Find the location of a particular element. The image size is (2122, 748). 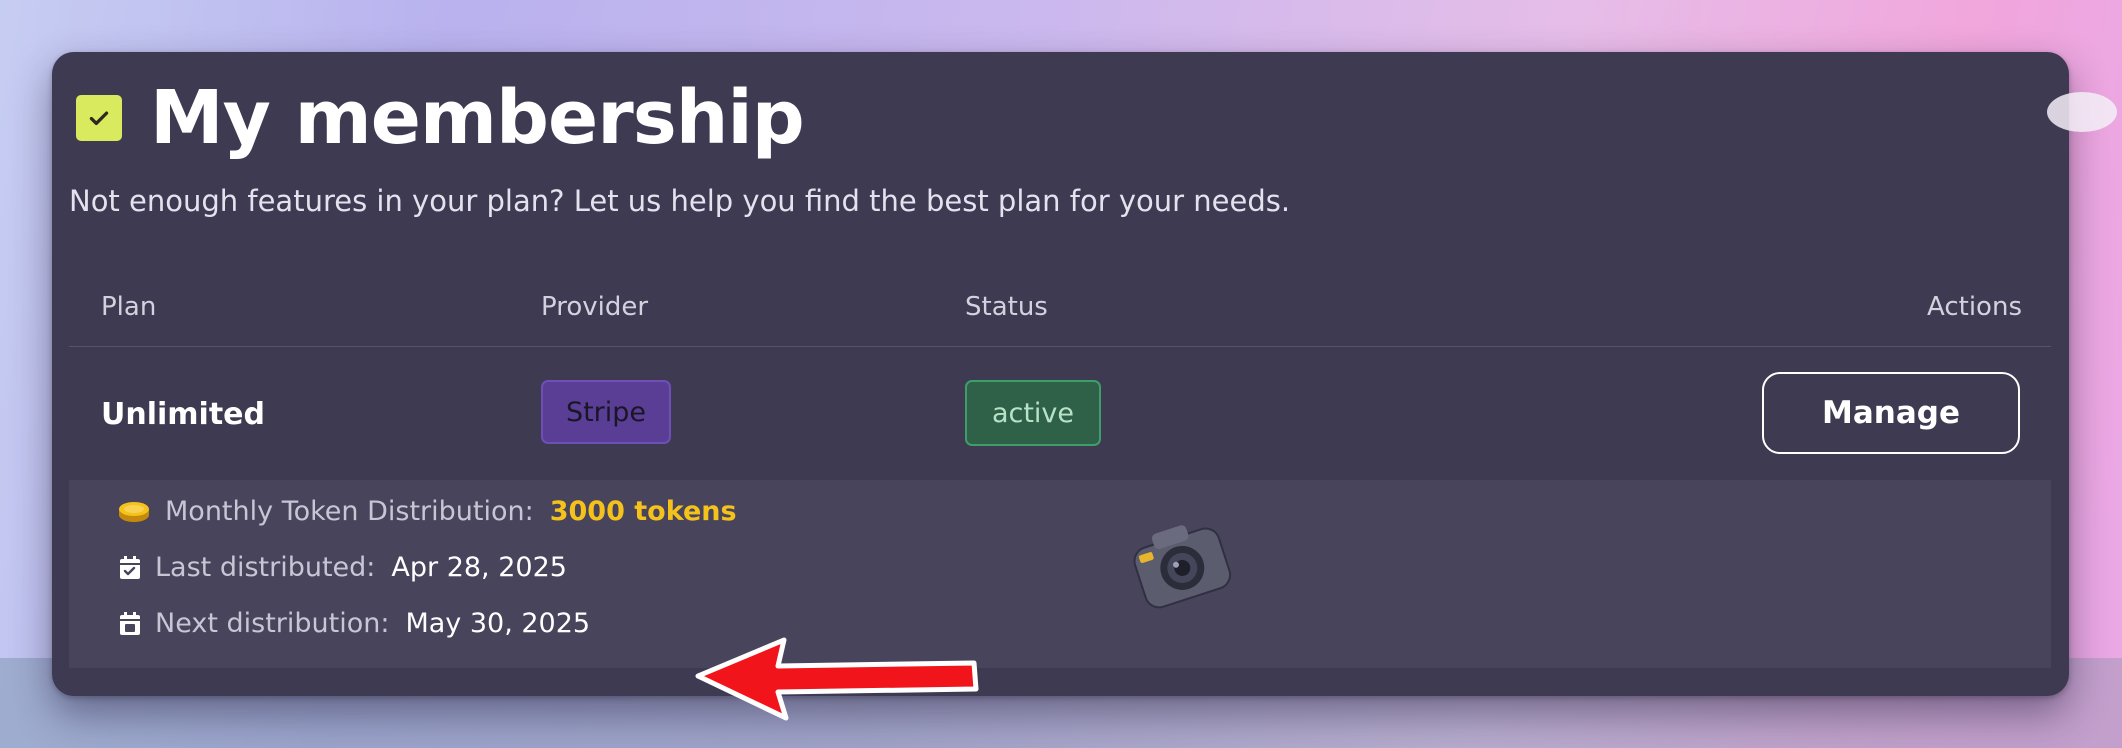

next-distribution-date: May 30, 2025 is located at coordinates (498, 623).